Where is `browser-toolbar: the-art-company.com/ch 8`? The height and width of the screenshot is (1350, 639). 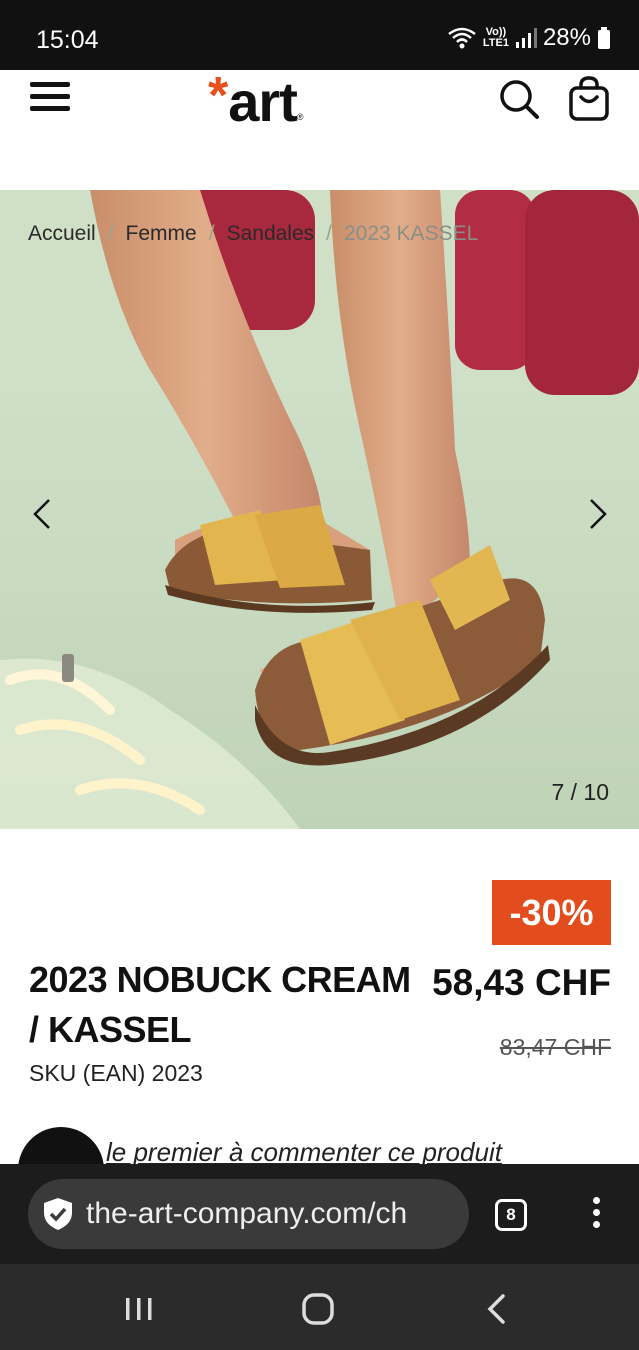 browser-toolbar: the-art-company.com/ch 8 is located at coordinates (319, 1214).